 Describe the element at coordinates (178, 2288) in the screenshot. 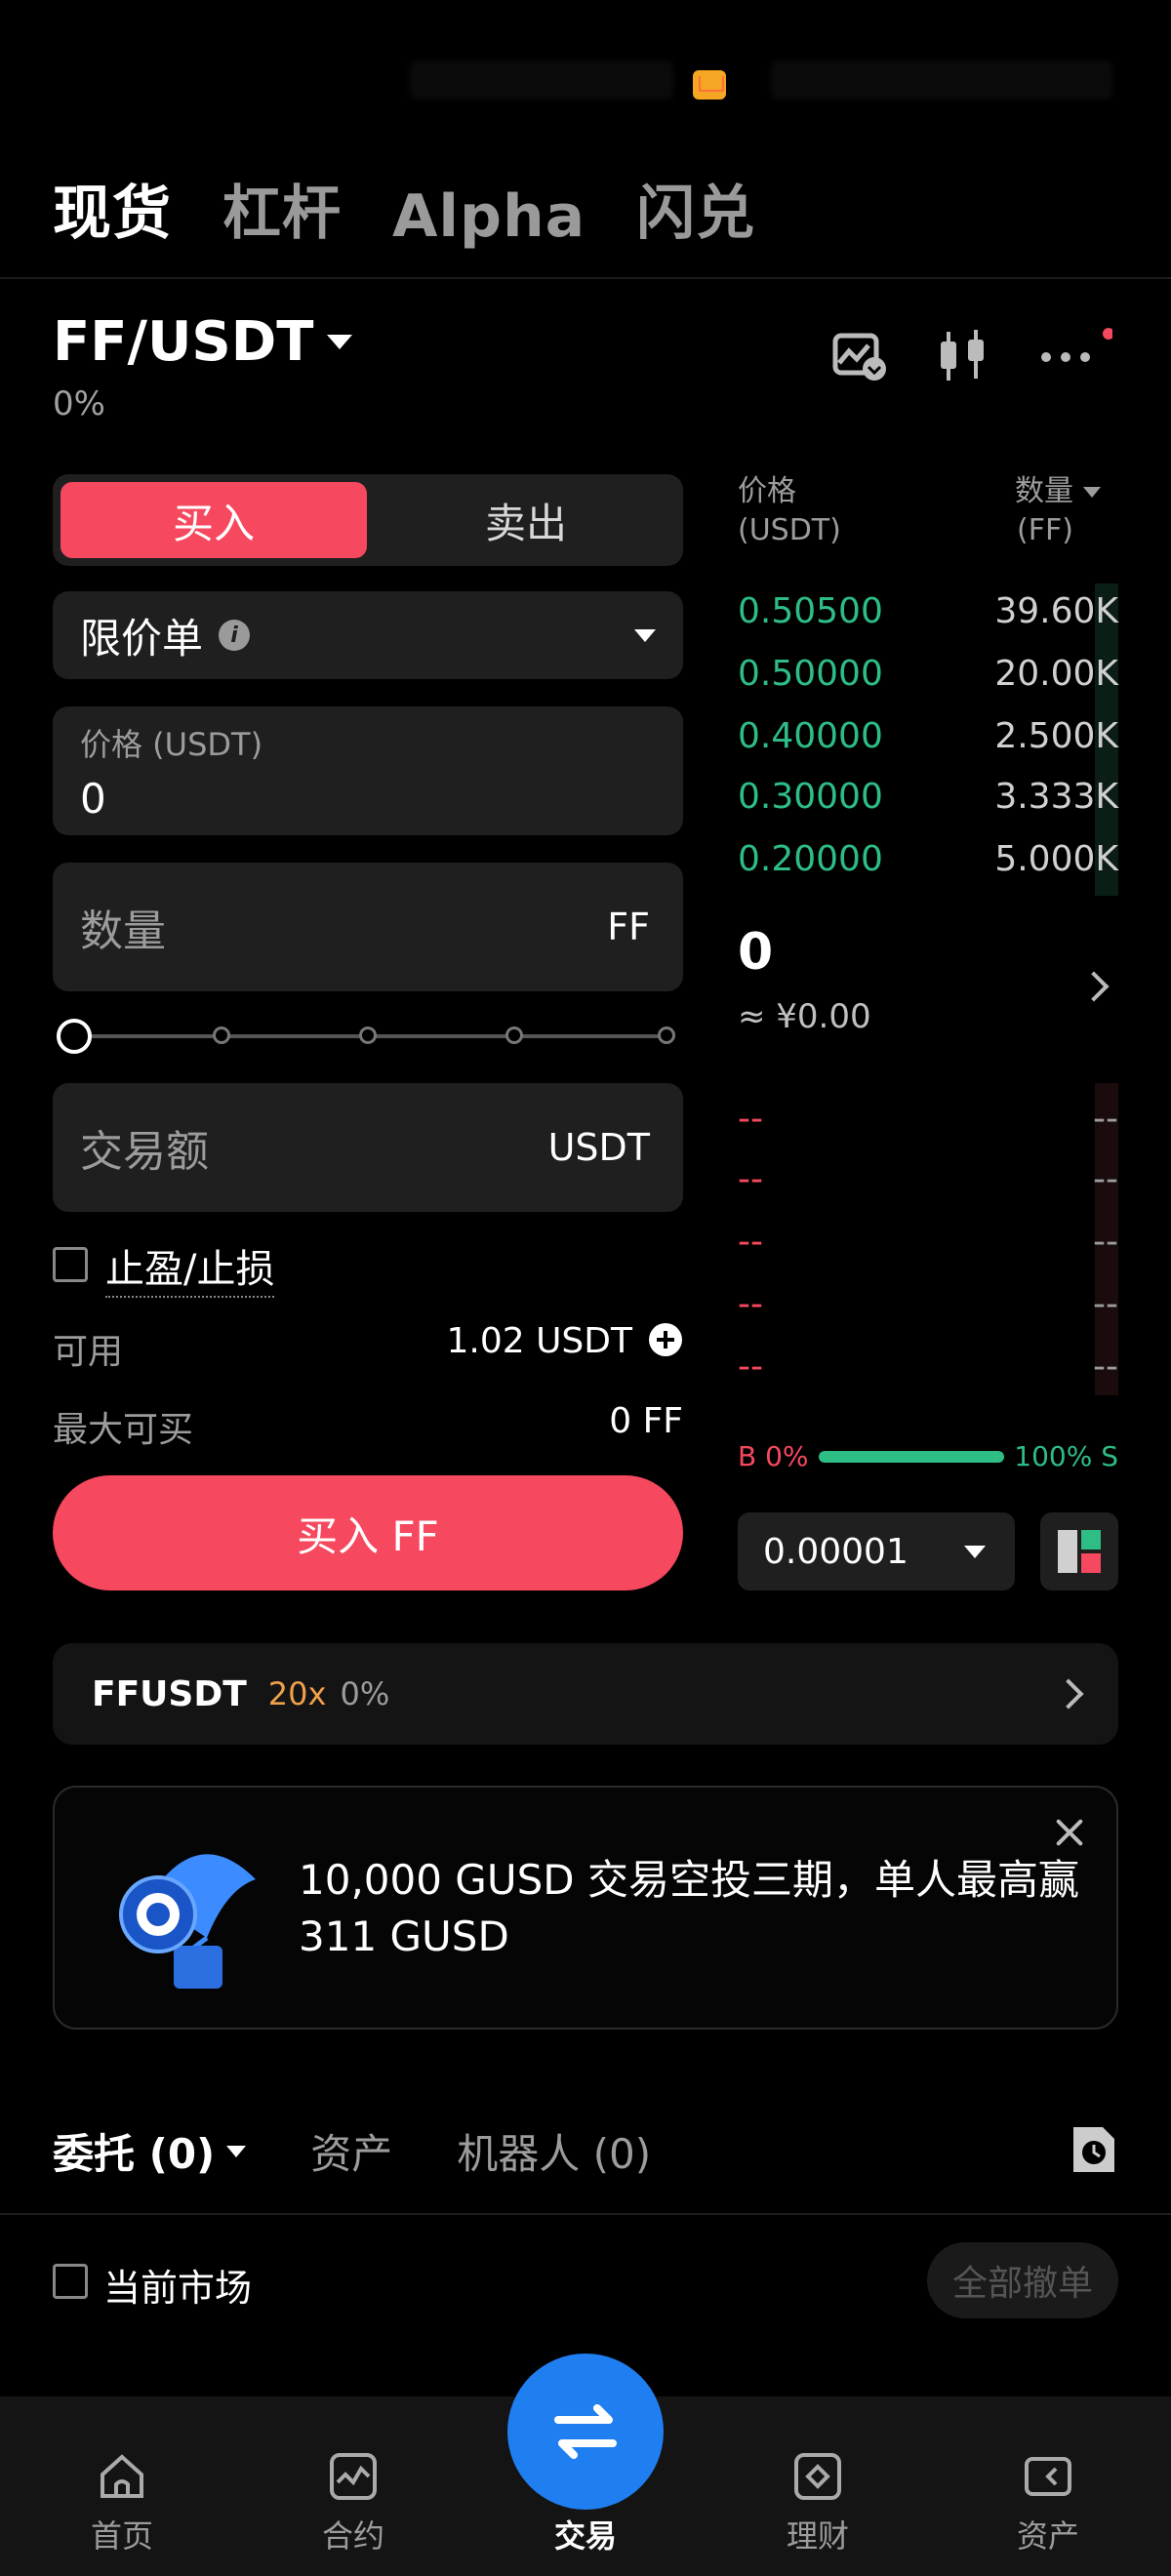

I see `current-market-label: 当前市场` at that location.